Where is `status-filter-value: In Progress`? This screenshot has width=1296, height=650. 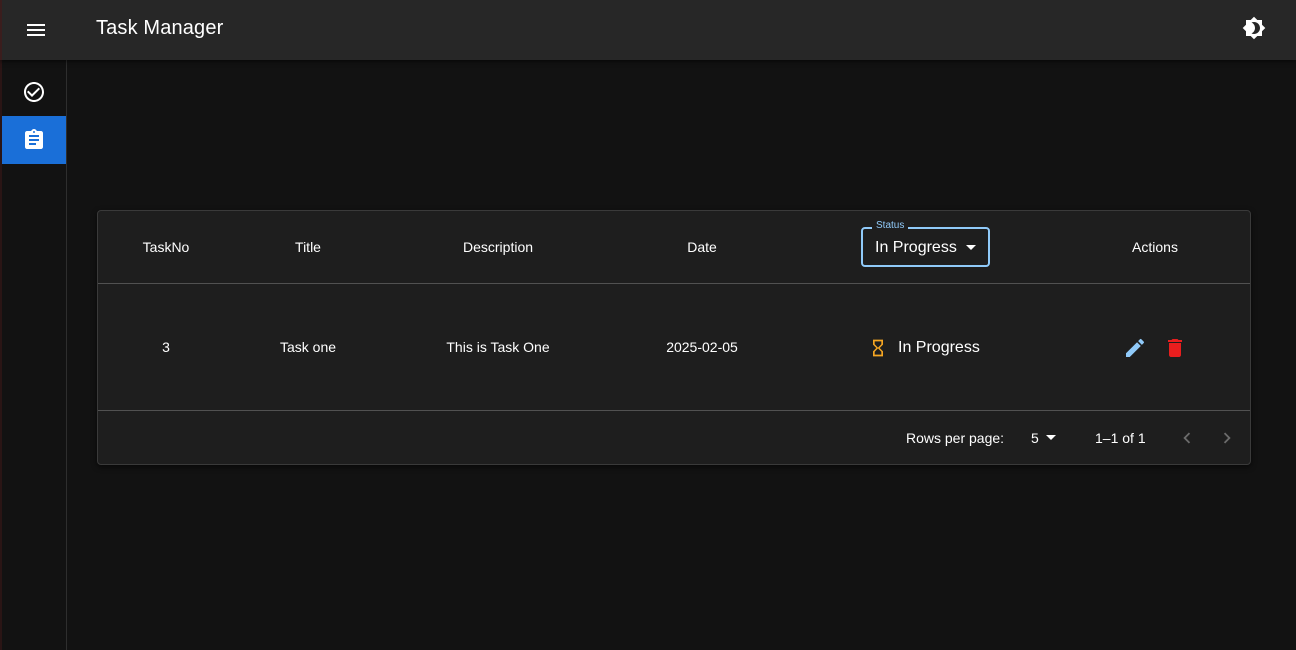
status-filter-value: In Progress is located at coordinates (916, 247).